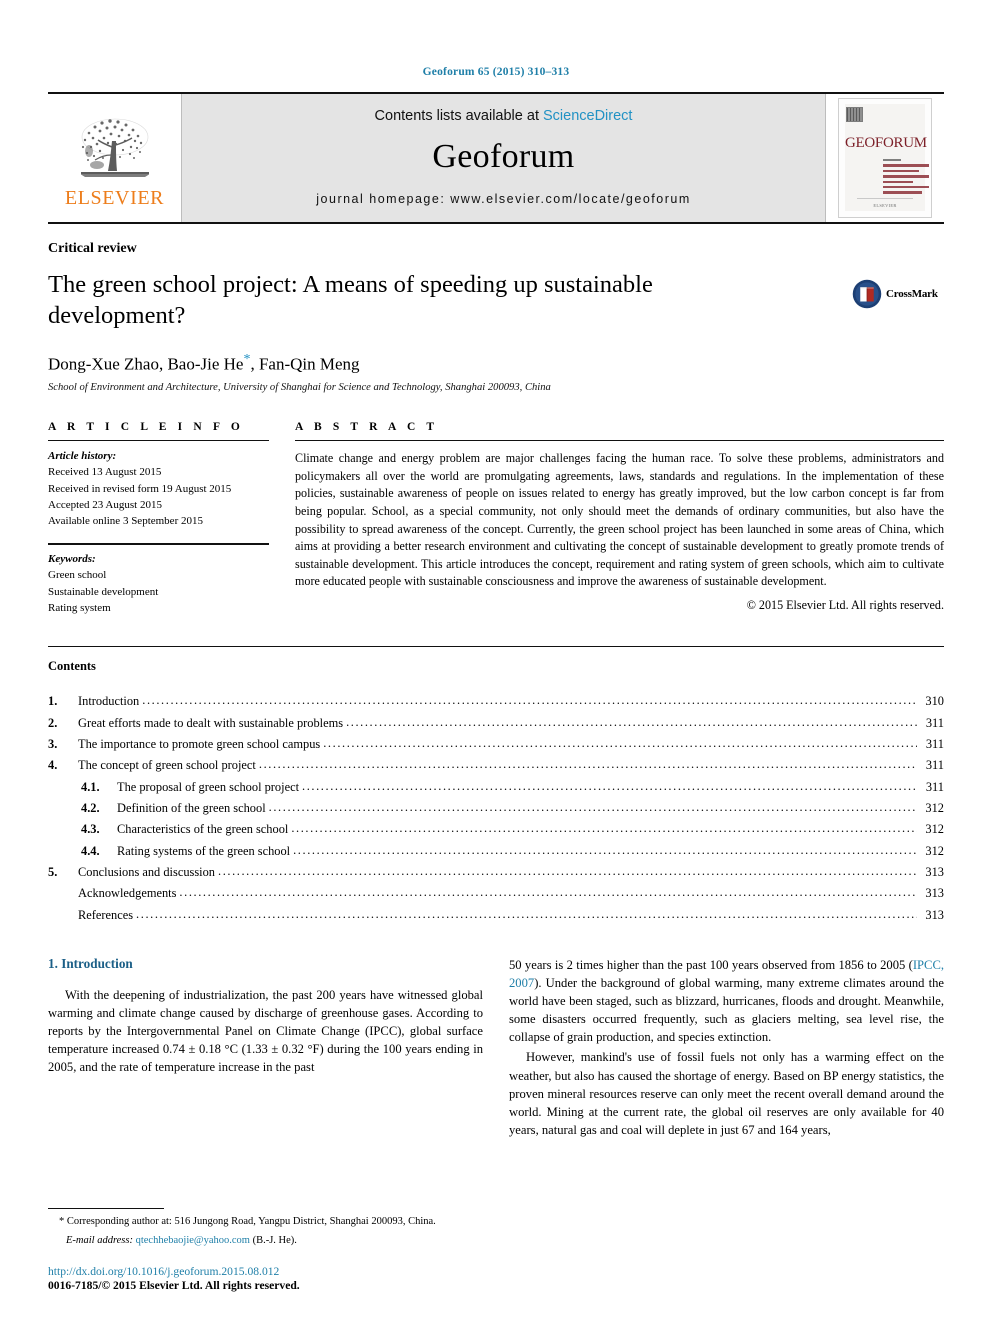 The height and width of the screenshot is (1323, 992). I want to click on history-revised: Received in revised form 19 August 2015, so click(140, 488).